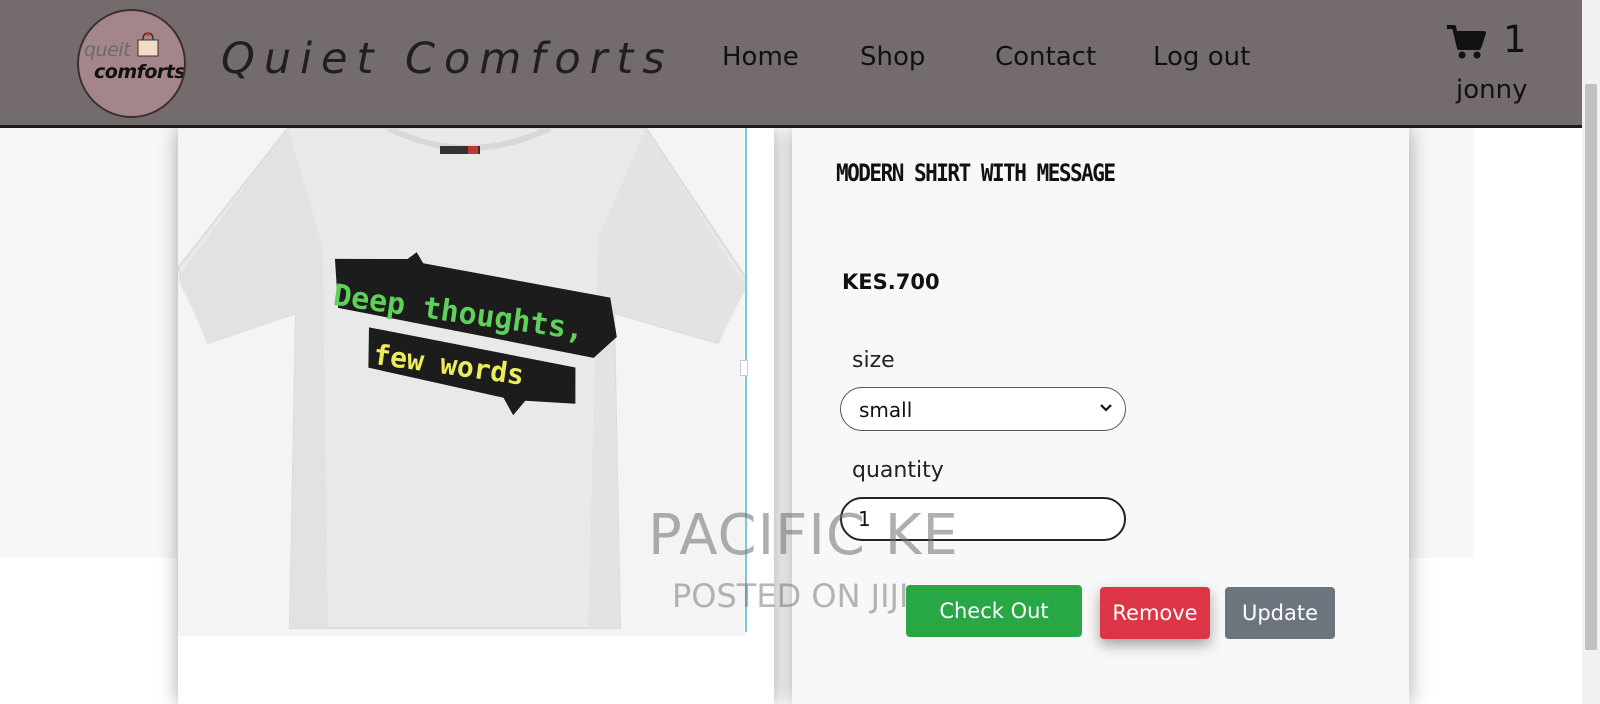 This screenshot has height=704, width=1600. What do you see at coordinates (886, 410) in the screenshot?
I see `size-selected-value: small` at bounding box center [886, 410].